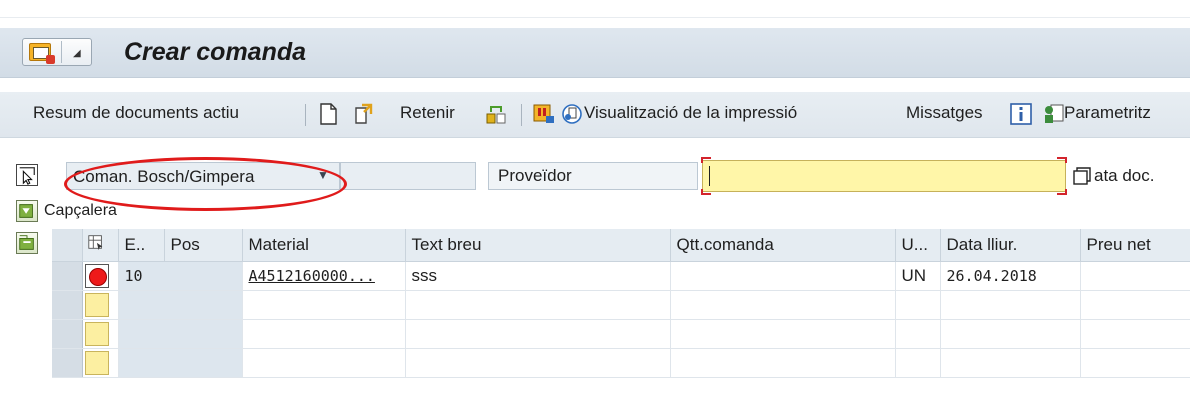 This screenshot has height=405, width=1190. Describe the element at coordinates (80, 210) in the screenshot. I see `header-section-label: Capçalera` at that location.